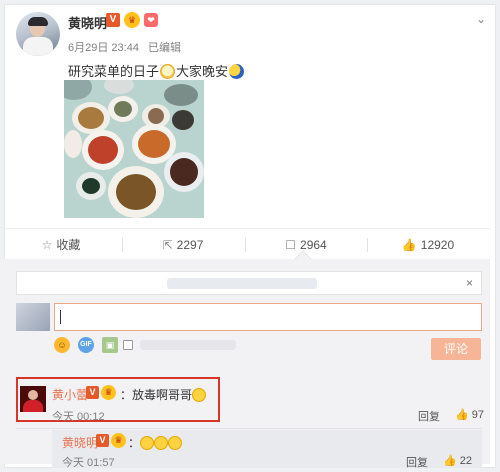  I want to click on reply-text: ：, so click(155, 442).